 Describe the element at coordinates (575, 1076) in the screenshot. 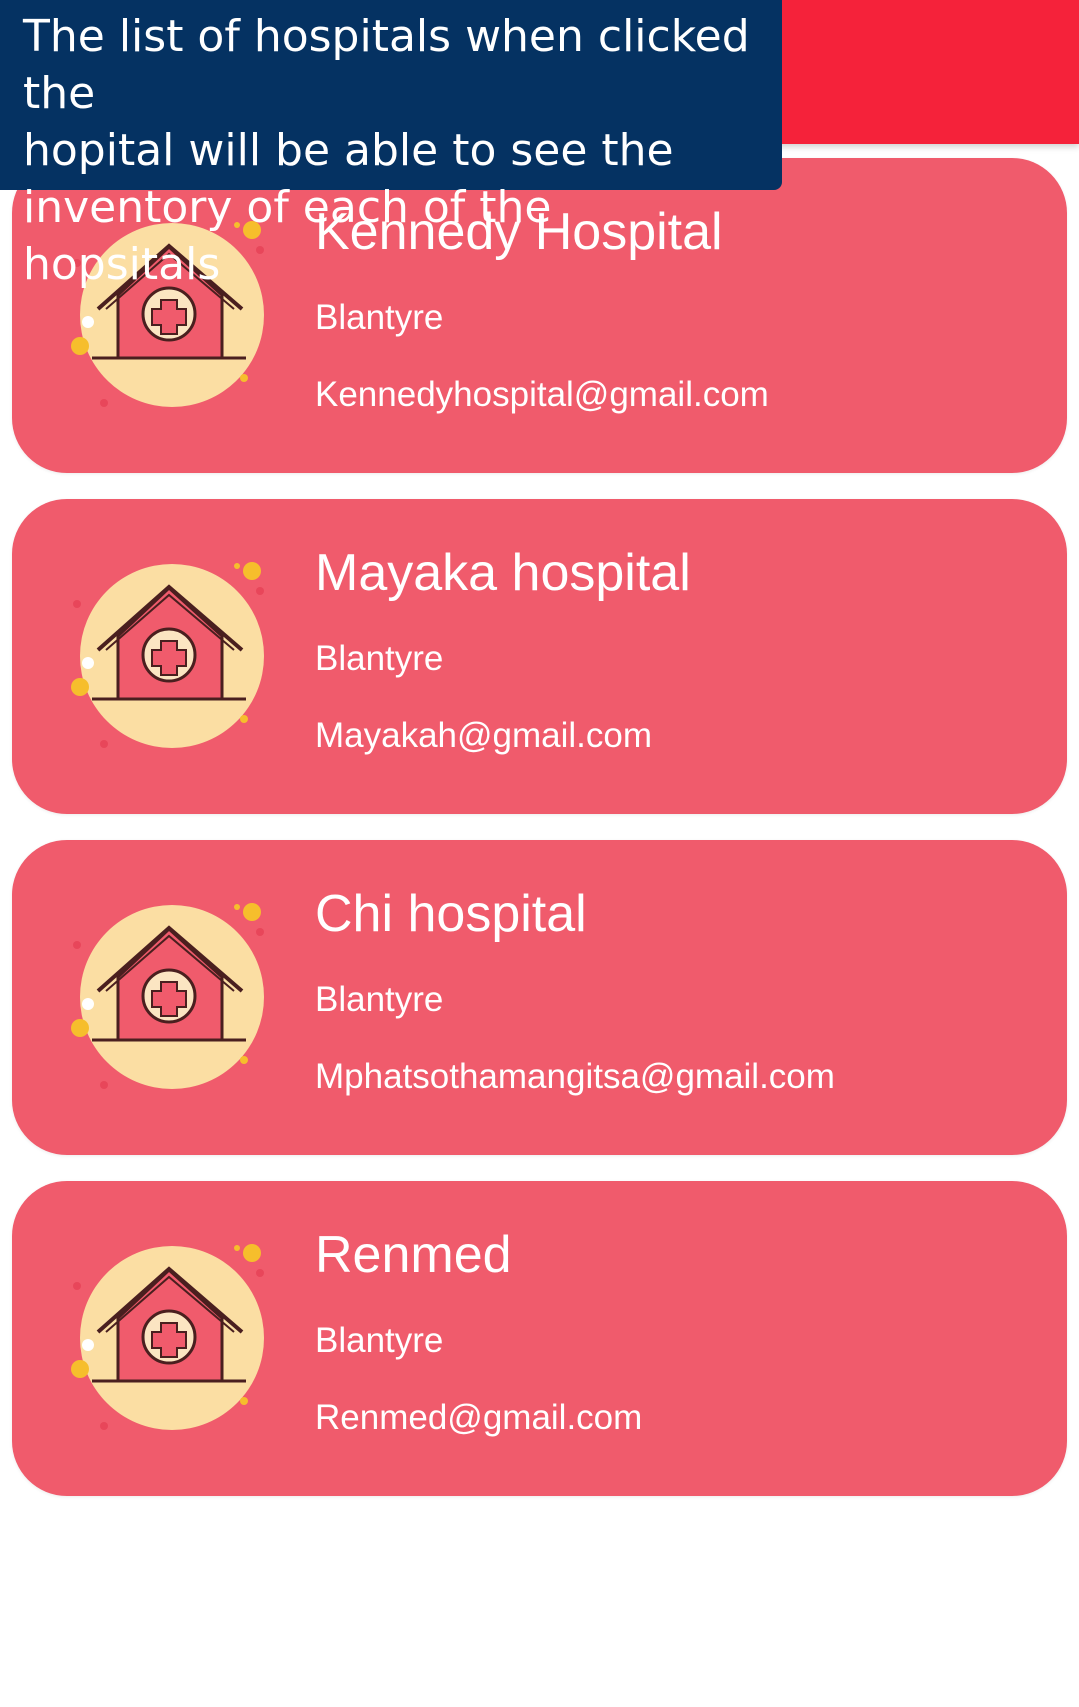

I see `hospital-email: Mphatsothamangitsa@gmail.com` at that location.